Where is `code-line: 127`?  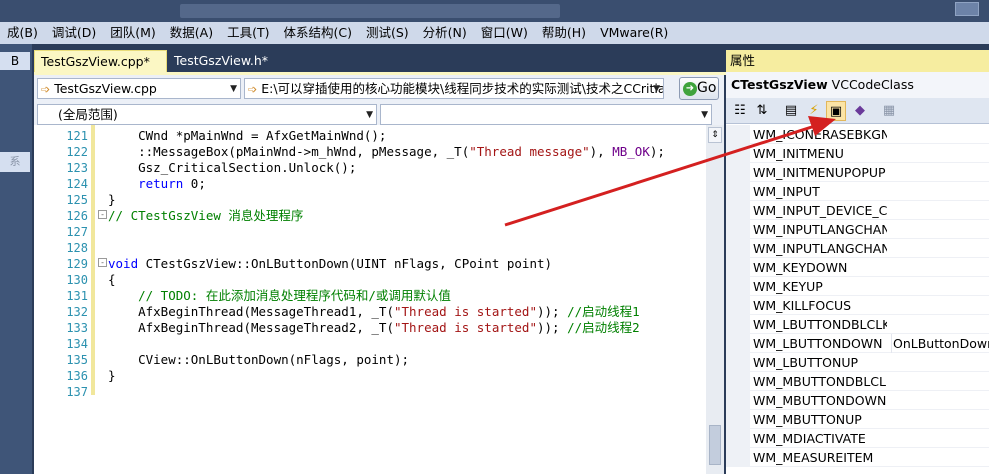 code-line: 127 is located at coordinates (369, 232).